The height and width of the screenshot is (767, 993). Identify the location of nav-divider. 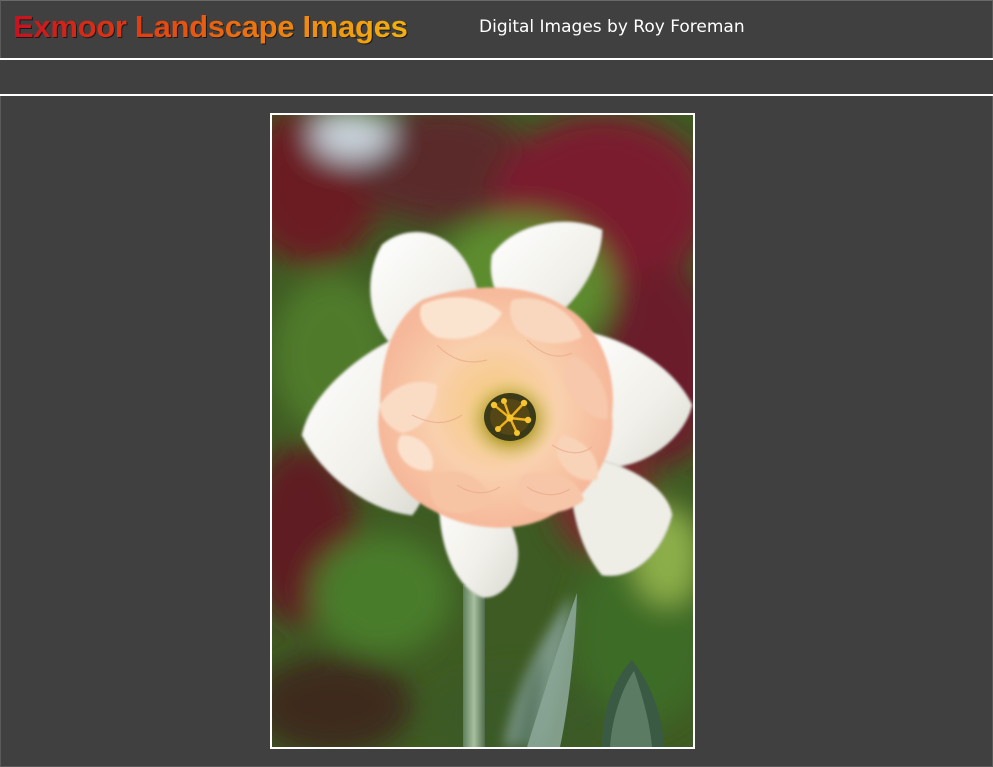
(496, 95).